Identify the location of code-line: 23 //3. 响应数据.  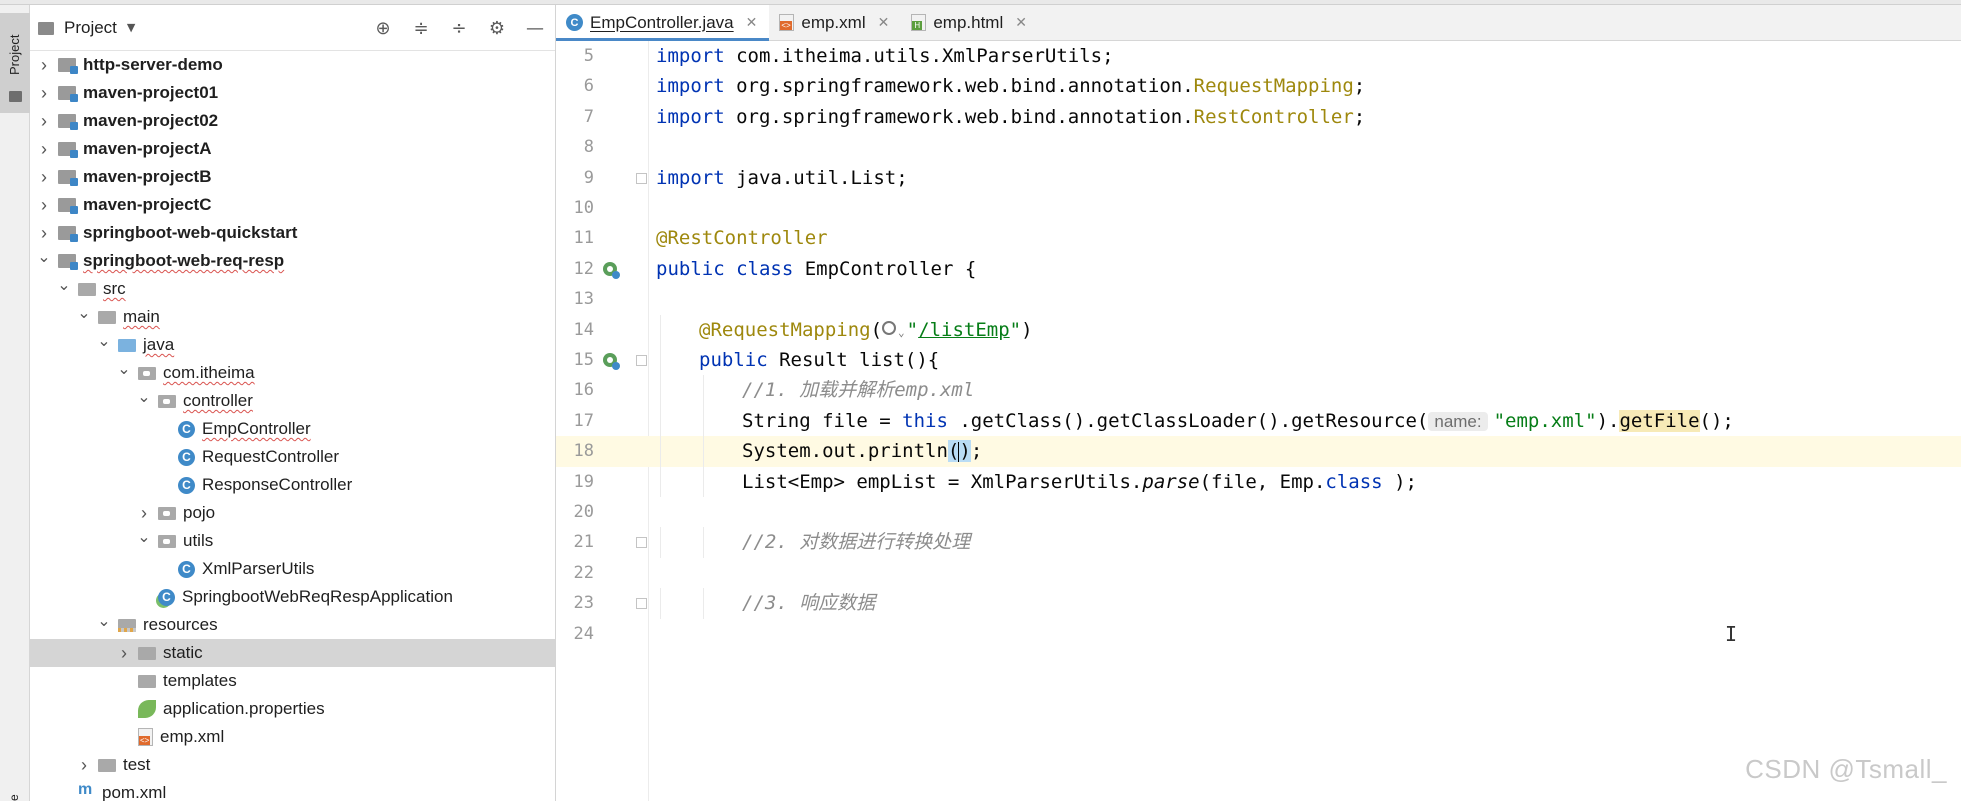
(1258, 603).